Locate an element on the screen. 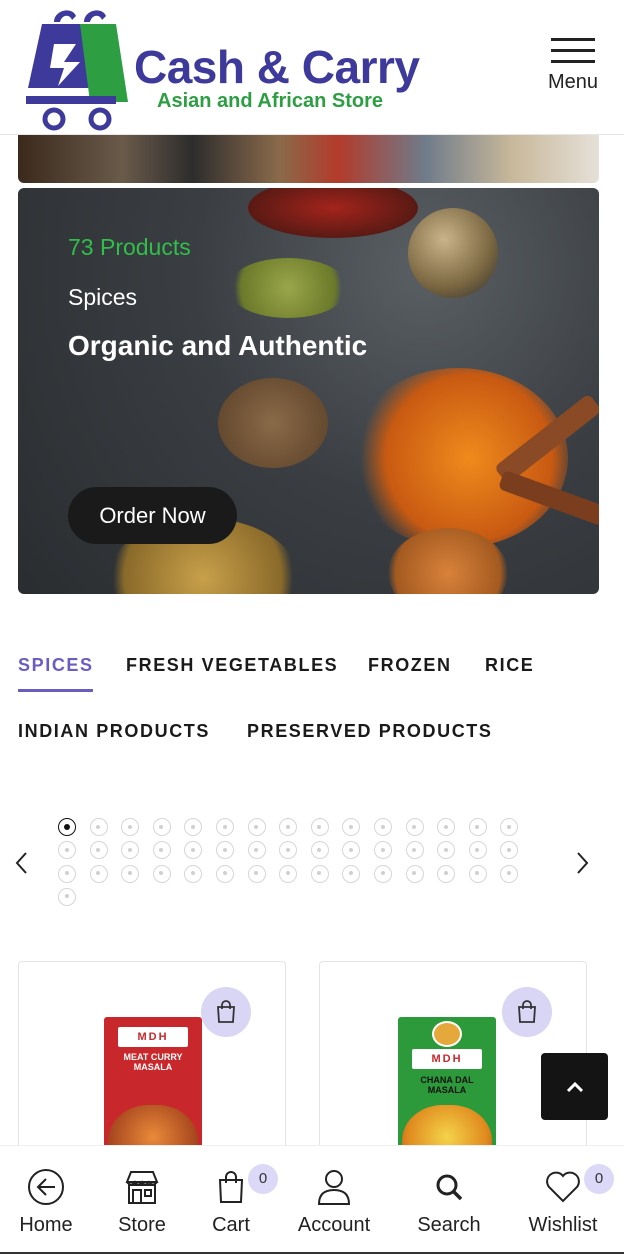 Image resolution: width=624 pixels, height=1254 pixels. tab-preserved-products: PRESERVED PRODUCTS is located at coordinates (370, 731).